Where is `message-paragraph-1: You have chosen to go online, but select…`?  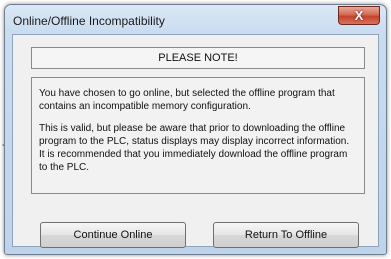
message-paragraph-1: You have chosen to go online, but select… is located at coordinates (187, 100).